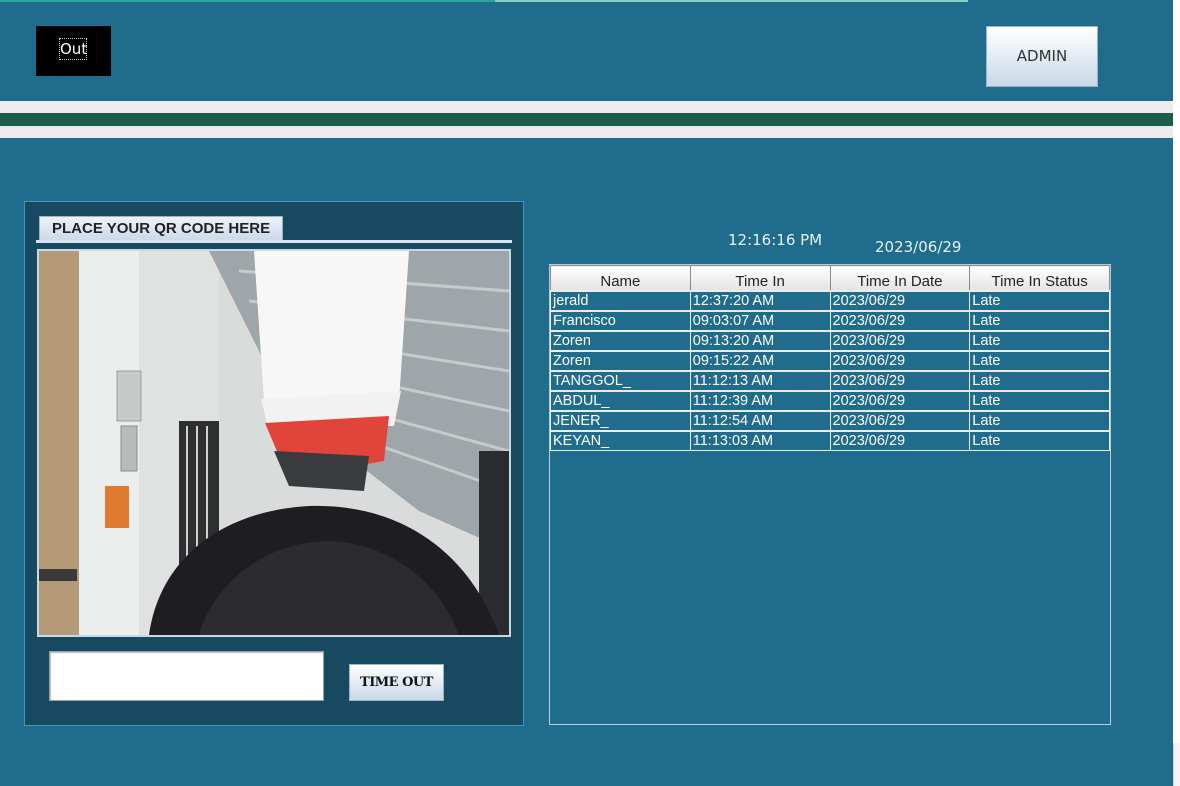 The image size is (1180, 786). Describe the element at coordinates (731, 1) in the screenshot. I see `top-accent-line-light` at that location.